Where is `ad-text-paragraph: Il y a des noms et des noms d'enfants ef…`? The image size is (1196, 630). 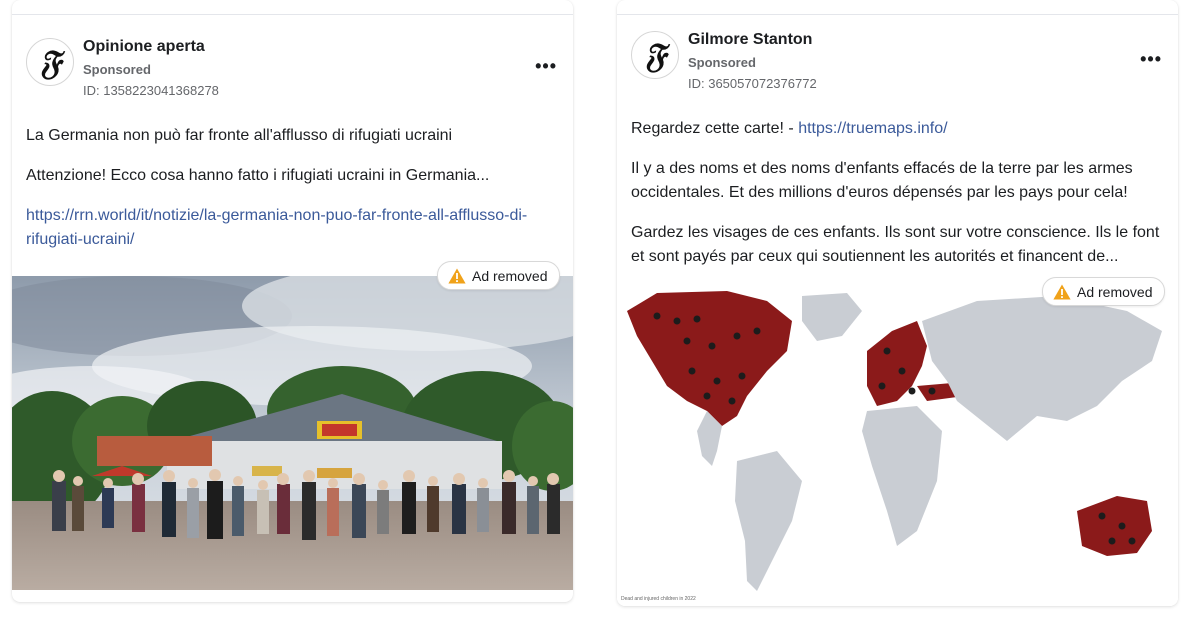 ad-text-paragraph: Il y a des noms et des noms d'enfants ef… is located at coordinates (897, 181).